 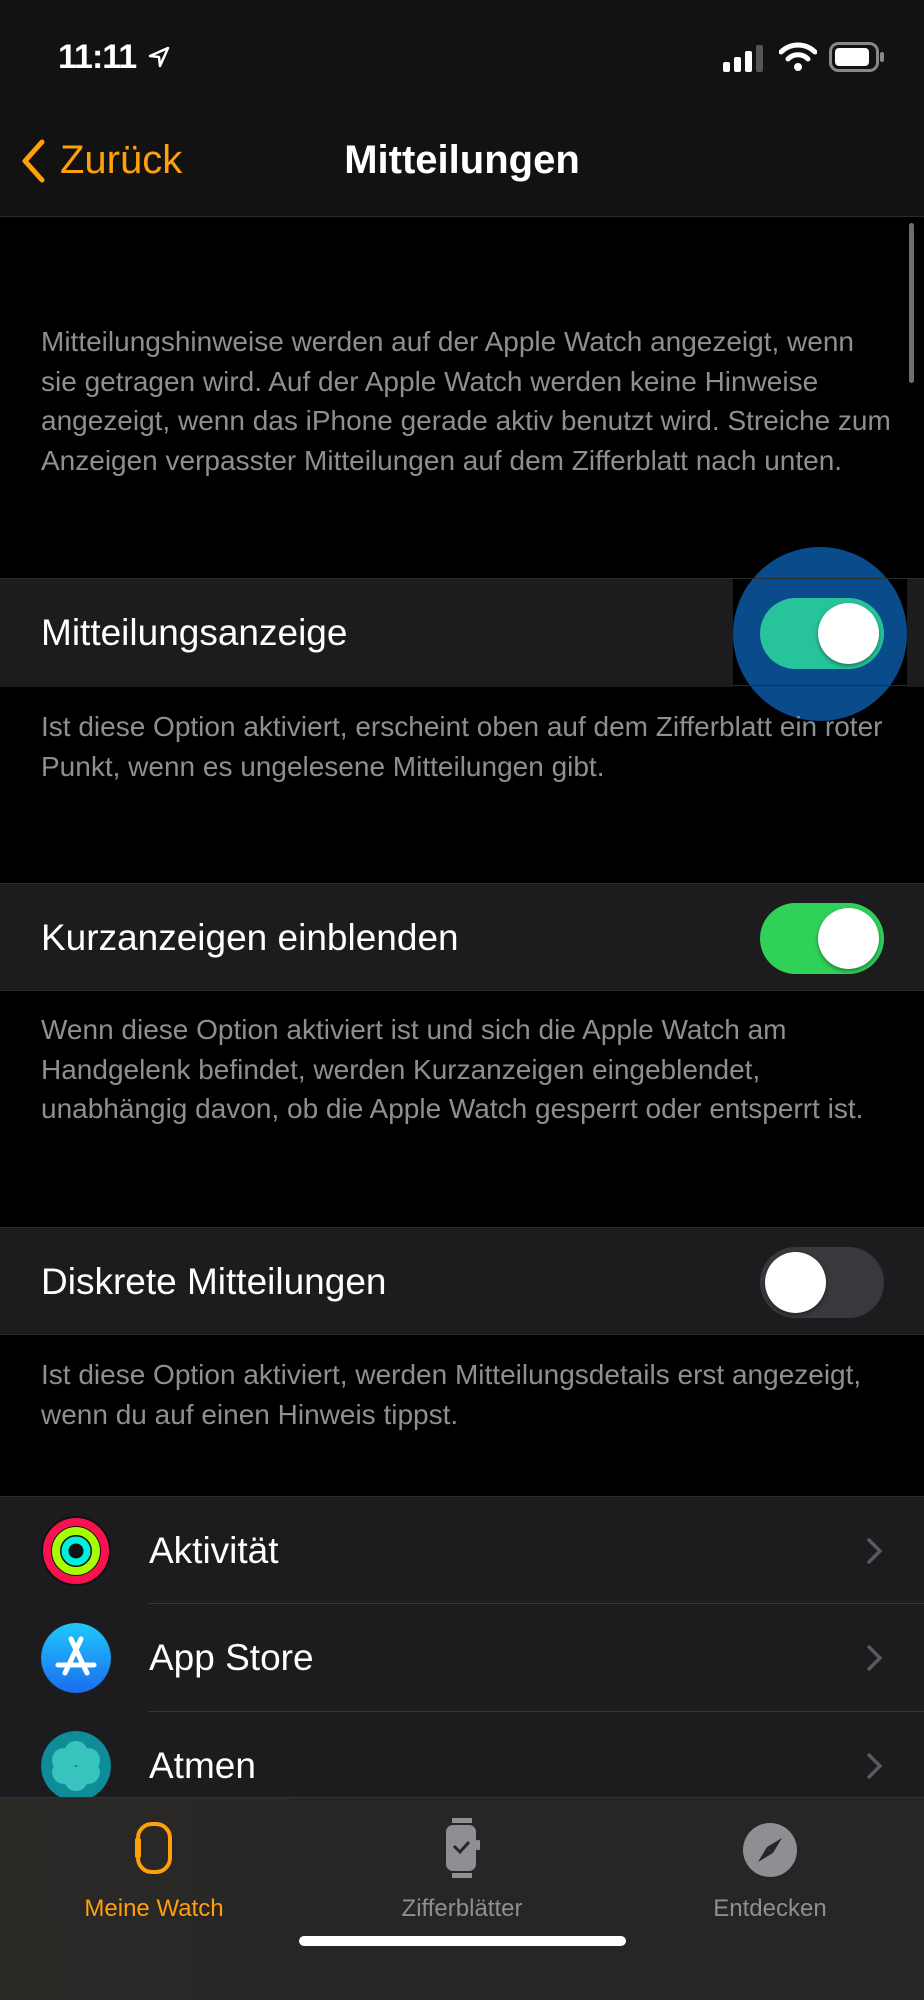 What do you see at coordinates (153, 1848) in the screenshot?
I see `watch-icon` at bounding box center [153, 1848].